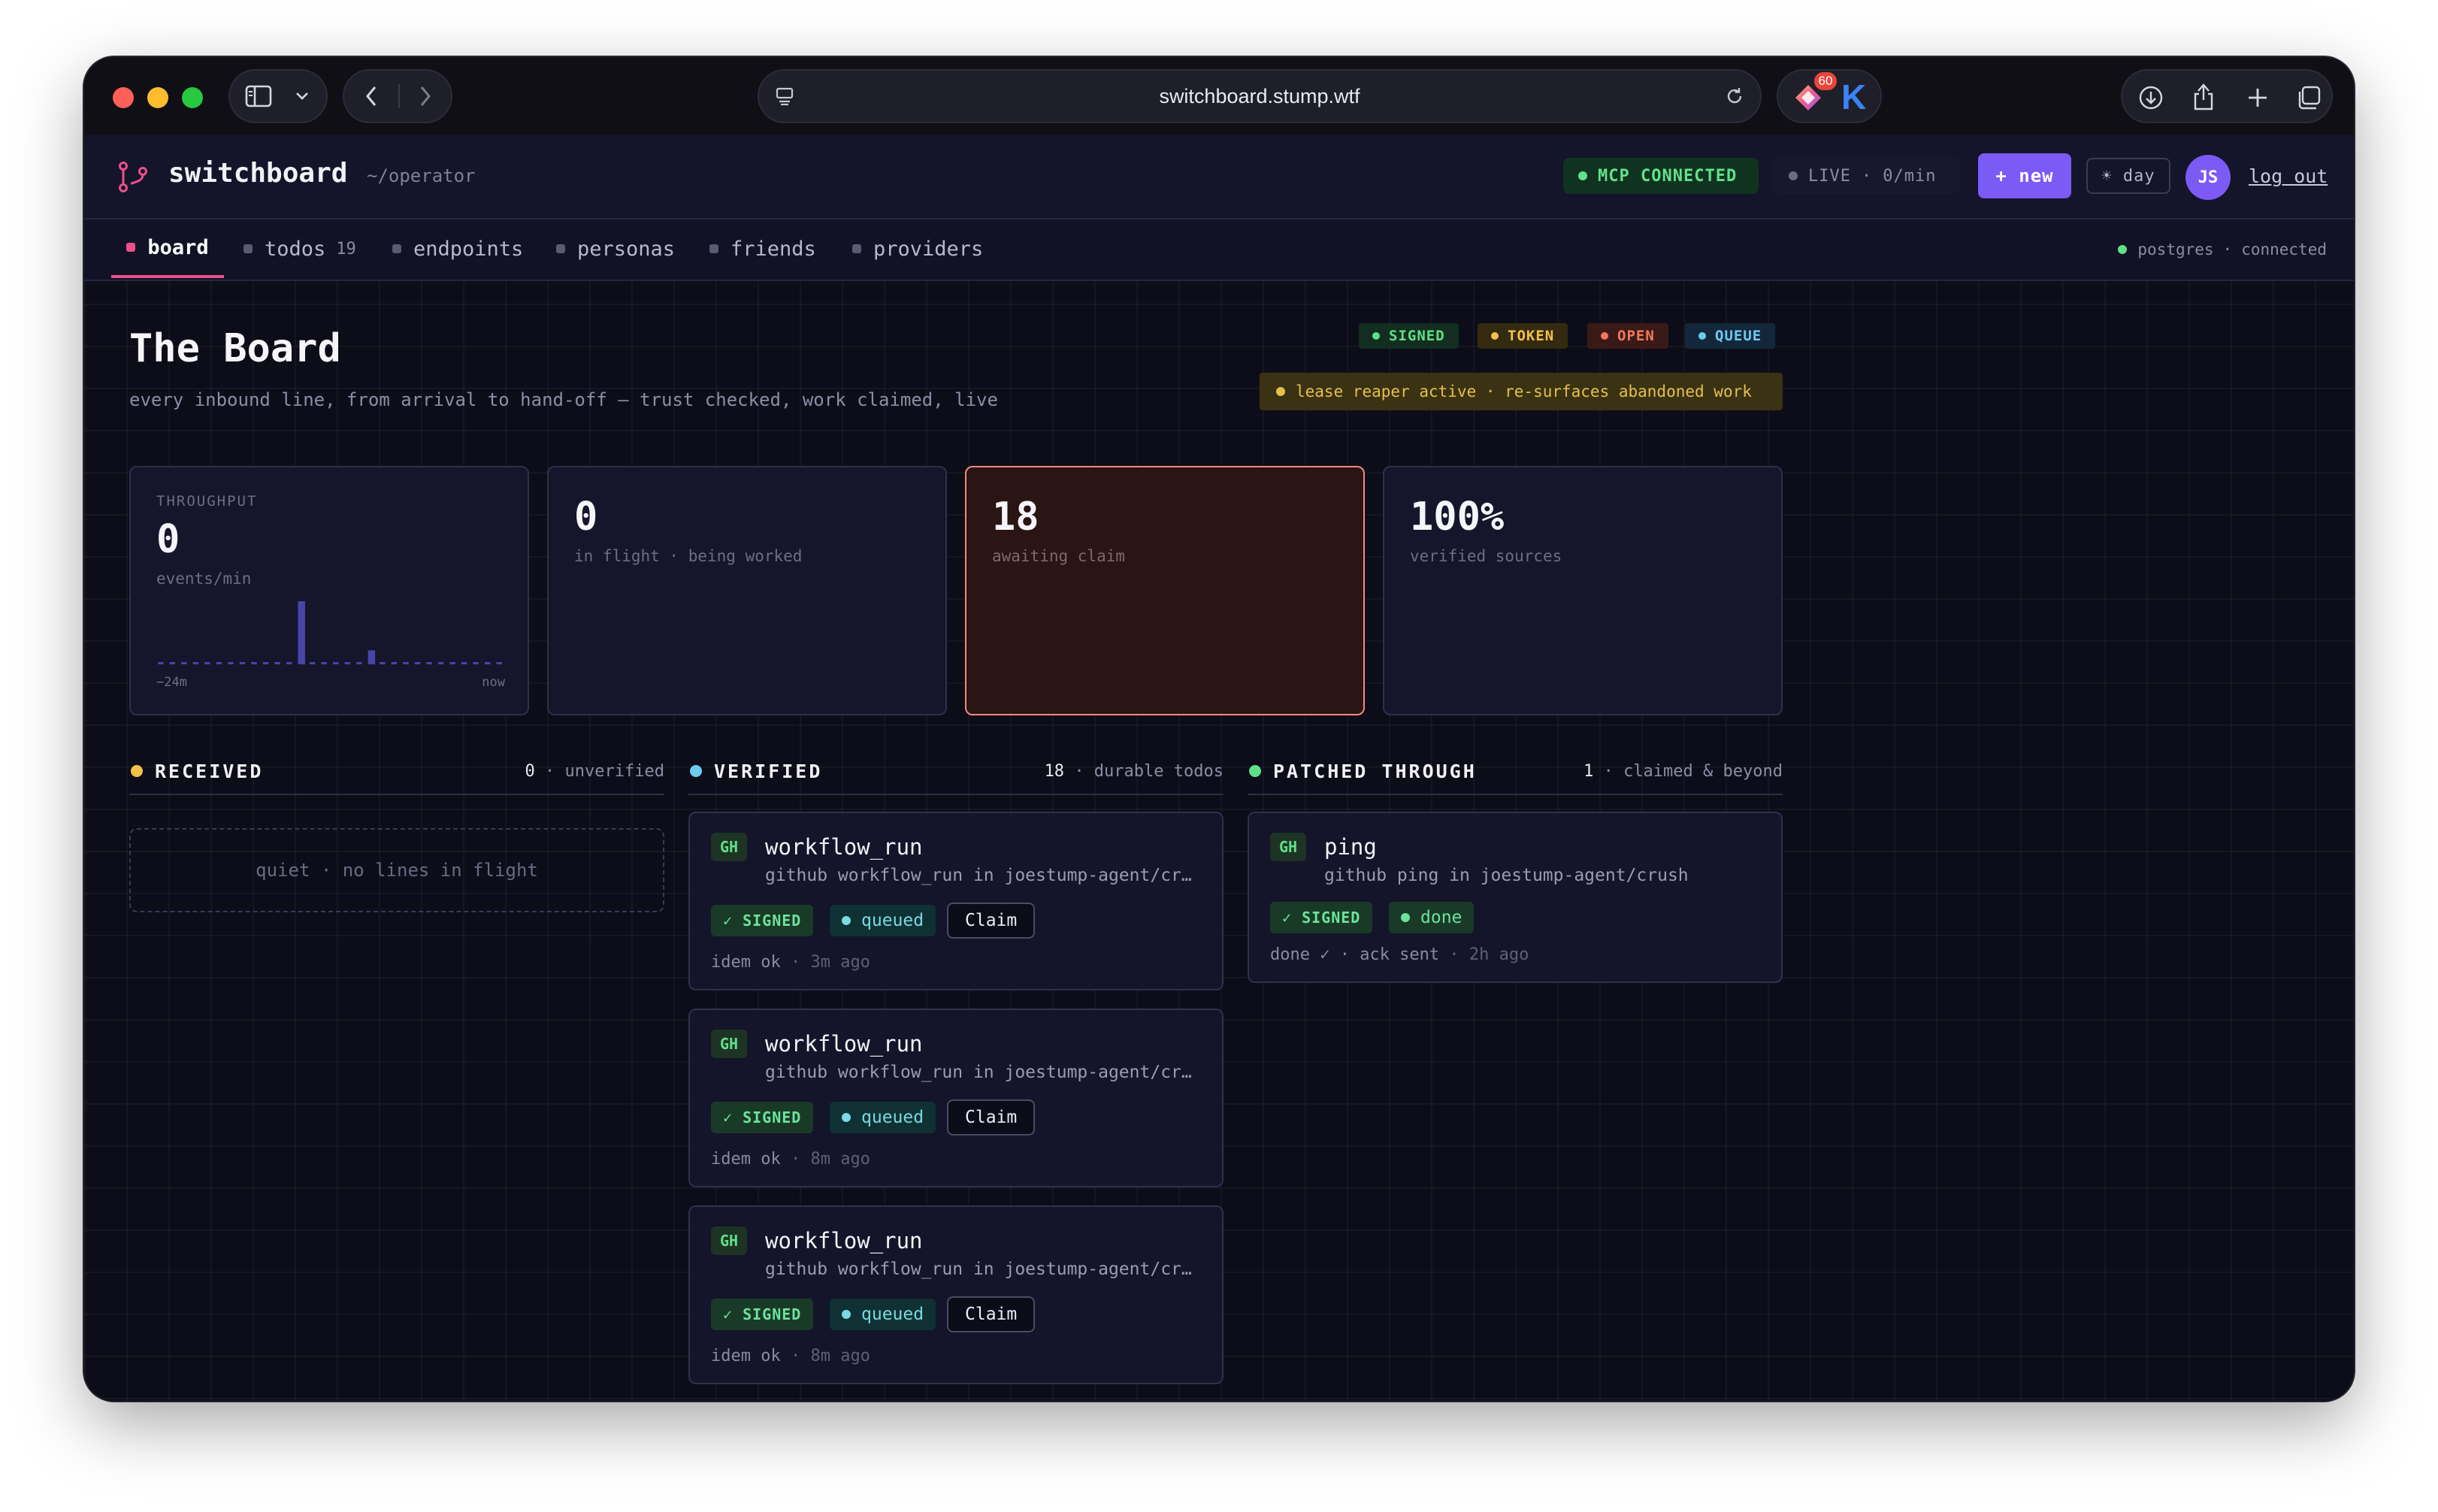  I want to click on legend-token: TOKEN, so click(1523, 336).